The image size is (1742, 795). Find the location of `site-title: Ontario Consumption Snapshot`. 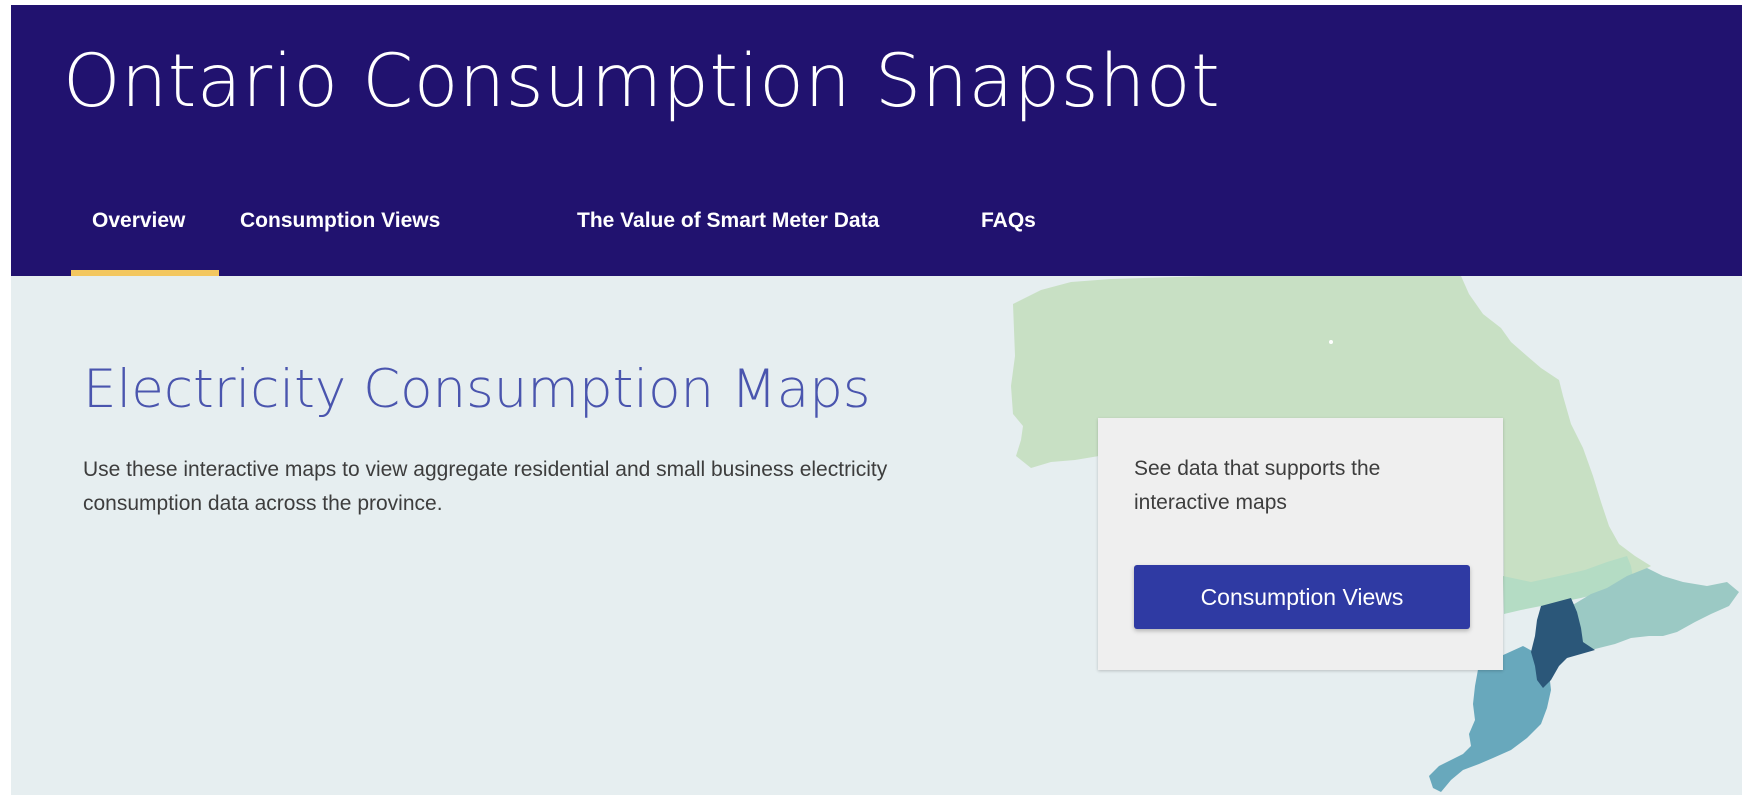

site-title: Ontario Consumption Snapshot is located at coordinates (642, 81).